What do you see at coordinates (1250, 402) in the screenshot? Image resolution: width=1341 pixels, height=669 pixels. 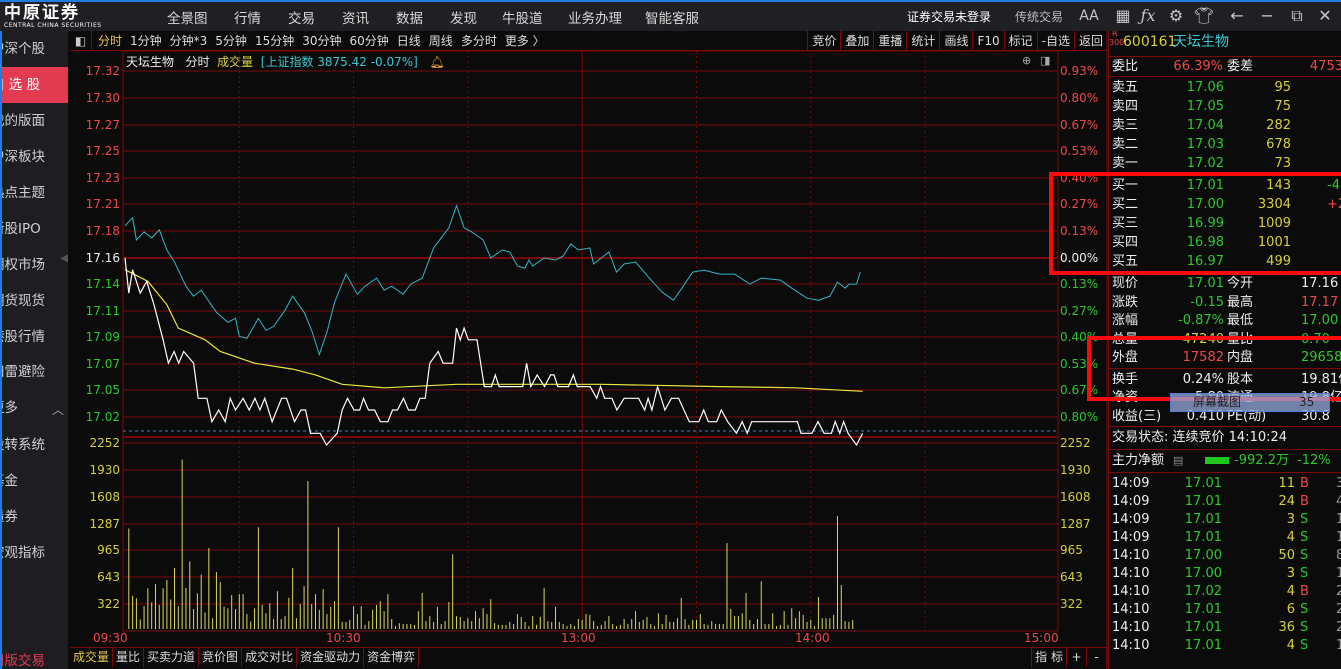 I see `screenshot-tooltip: 屏幕截图 35` at bounding box center [1250, 402].